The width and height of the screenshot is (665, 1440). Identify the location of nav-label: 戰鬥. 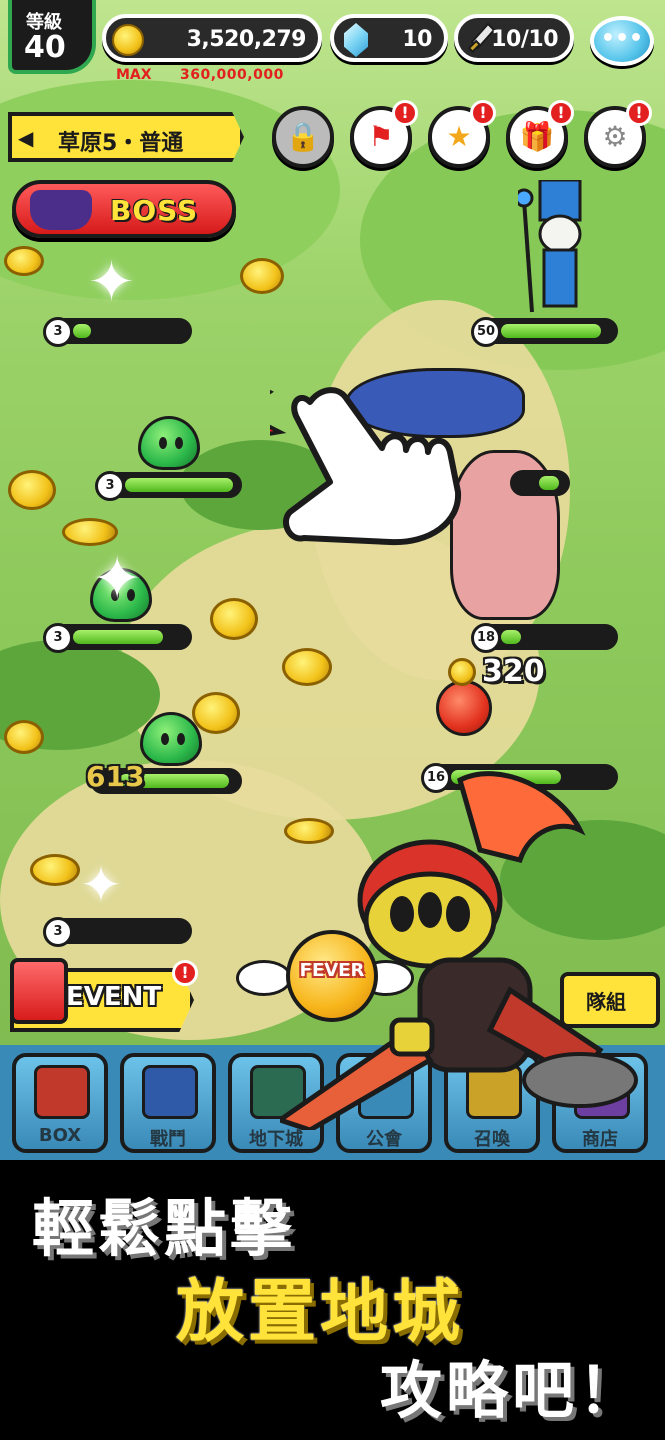
(168, 1139).